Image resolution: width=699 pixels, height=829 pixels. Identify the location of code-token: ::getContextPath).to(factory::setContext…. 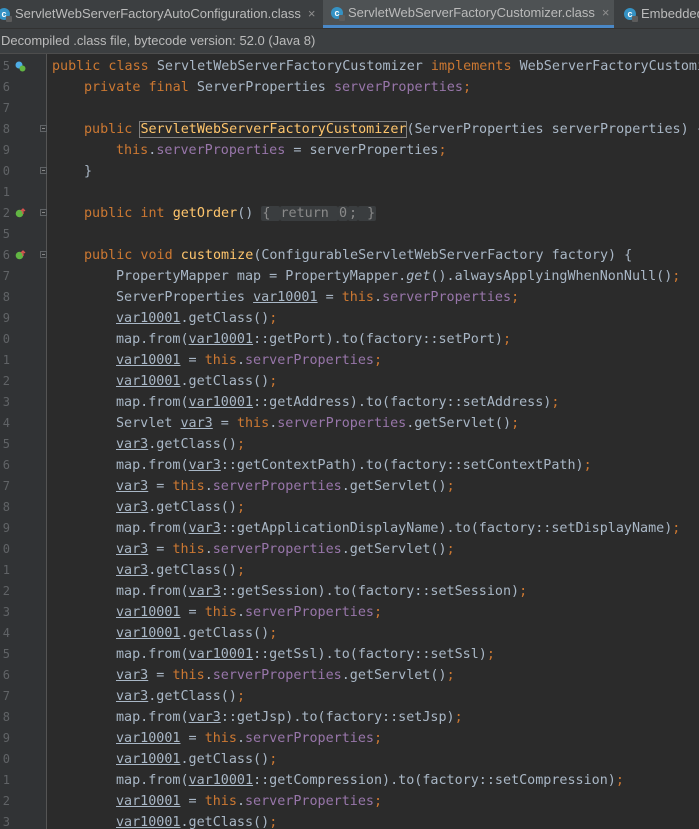
(402, 465).